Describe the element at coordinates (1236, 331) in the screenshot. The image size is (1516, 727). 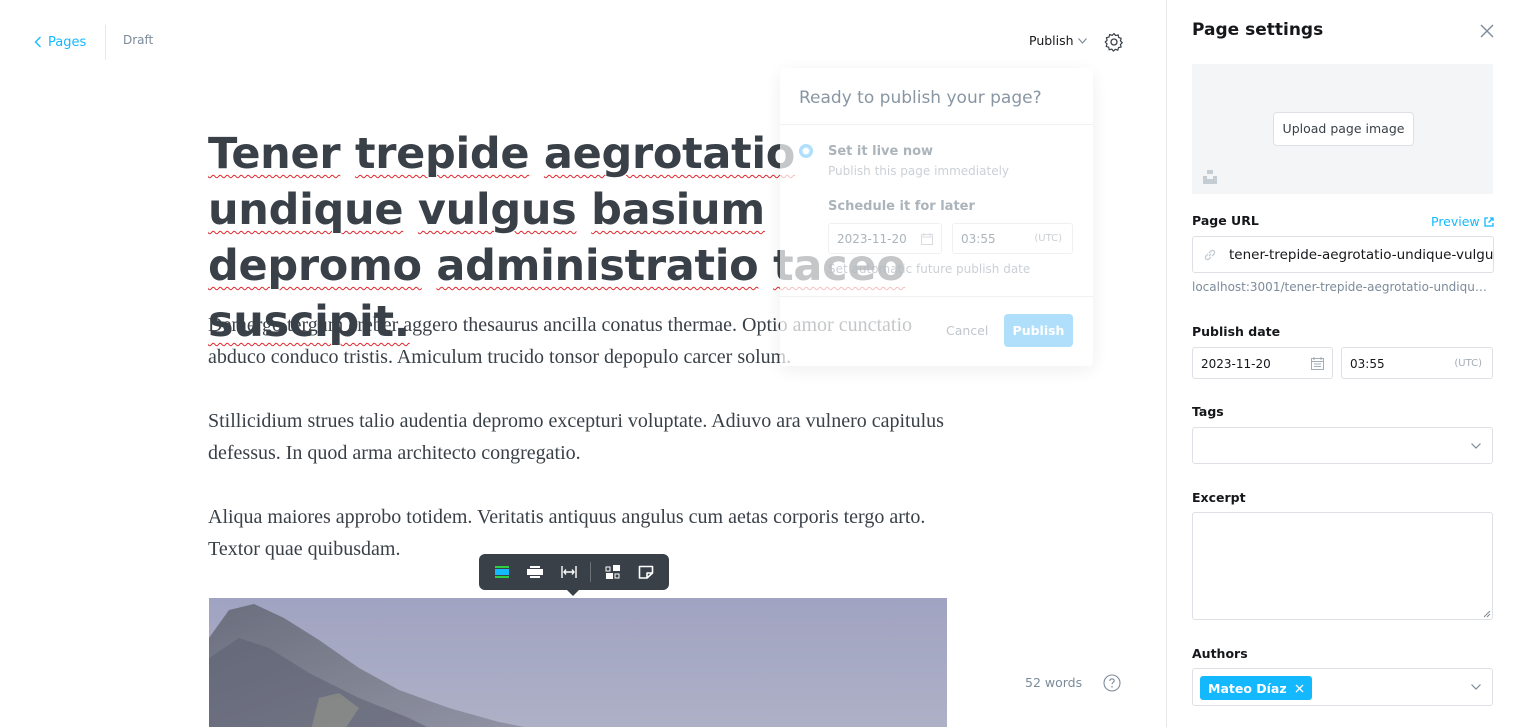
I see `publish-date-label: Publish date` at that location.